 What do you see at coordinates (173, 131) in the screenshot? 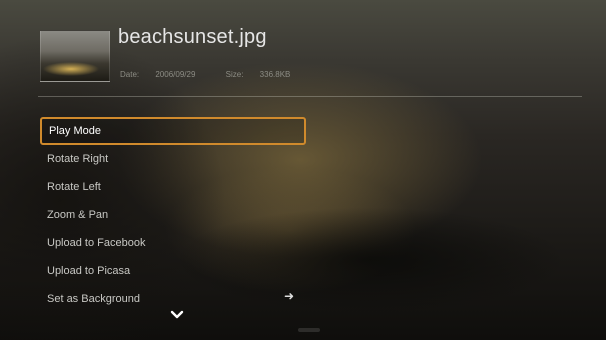
I see `menu-item-play-mode: Play Mode` at bounding box center [173, 131].